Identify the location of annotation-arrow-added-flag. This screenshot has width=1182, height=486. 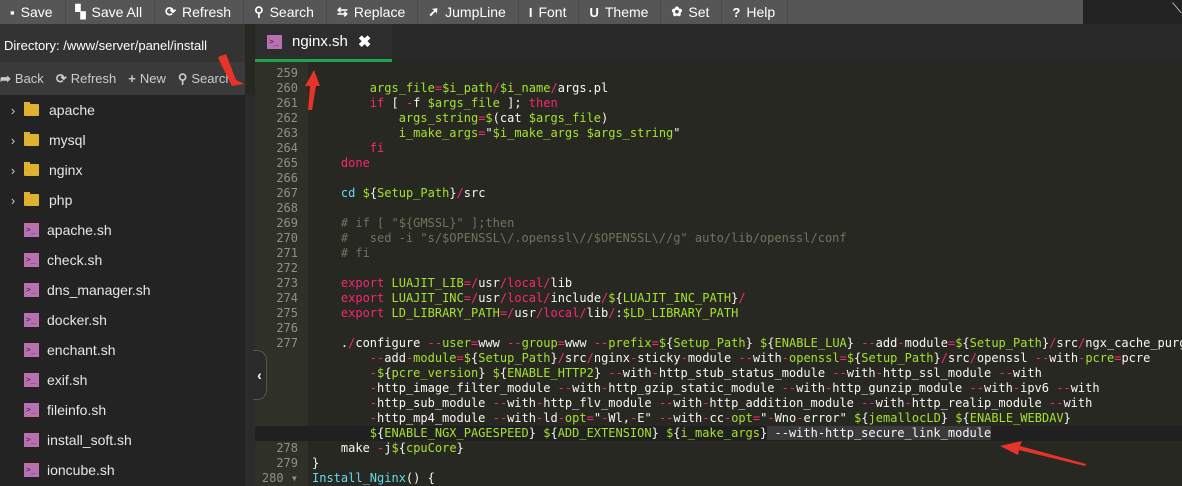
(1043, 453).